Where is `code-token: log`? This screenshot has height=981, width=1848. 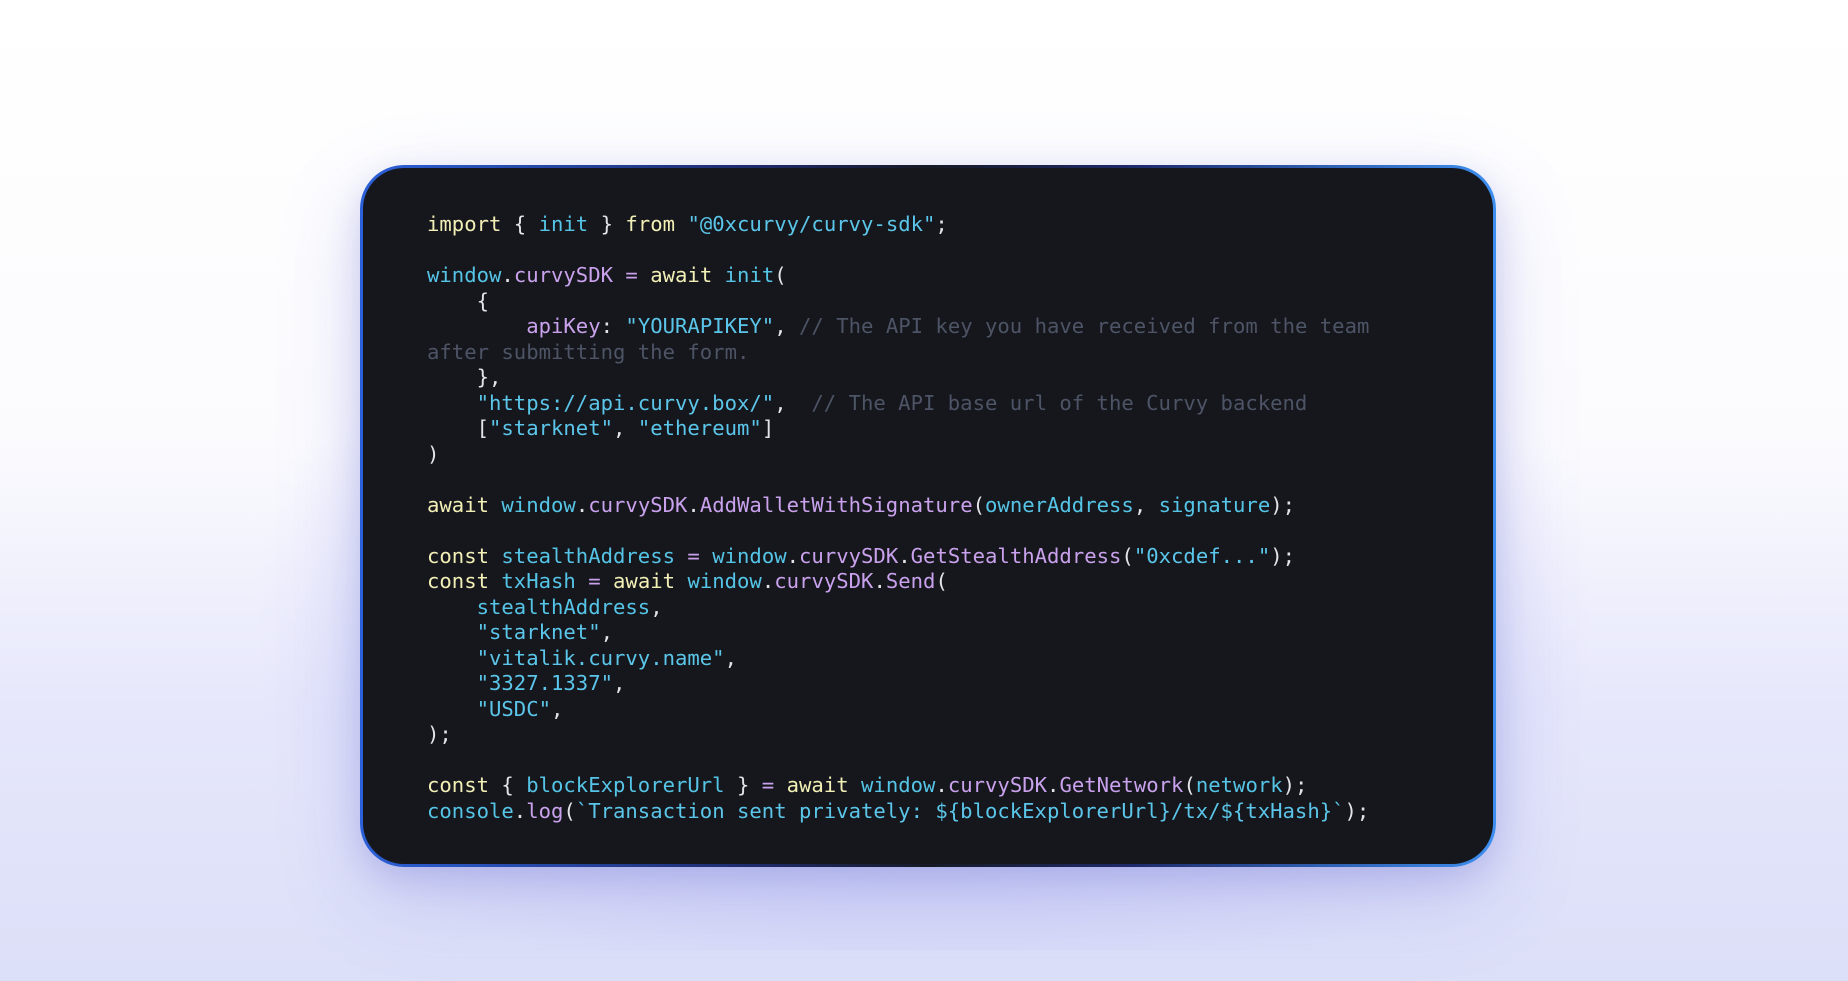 code-token: log is located at coordinates (545, 810).